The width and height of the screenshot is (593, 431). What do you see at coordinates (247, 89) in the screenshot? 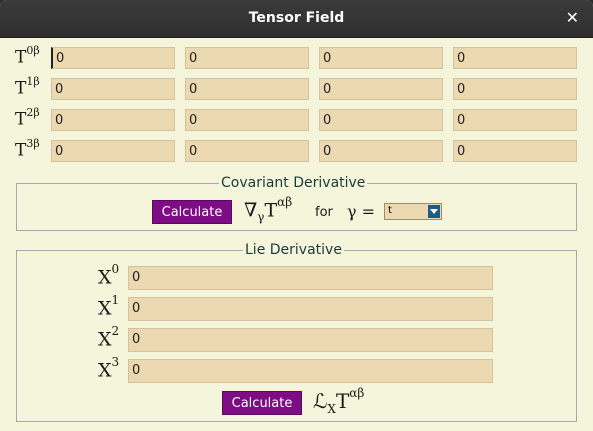
I see `tensor-field-1-1: 0` at bounding box center [247, 89].